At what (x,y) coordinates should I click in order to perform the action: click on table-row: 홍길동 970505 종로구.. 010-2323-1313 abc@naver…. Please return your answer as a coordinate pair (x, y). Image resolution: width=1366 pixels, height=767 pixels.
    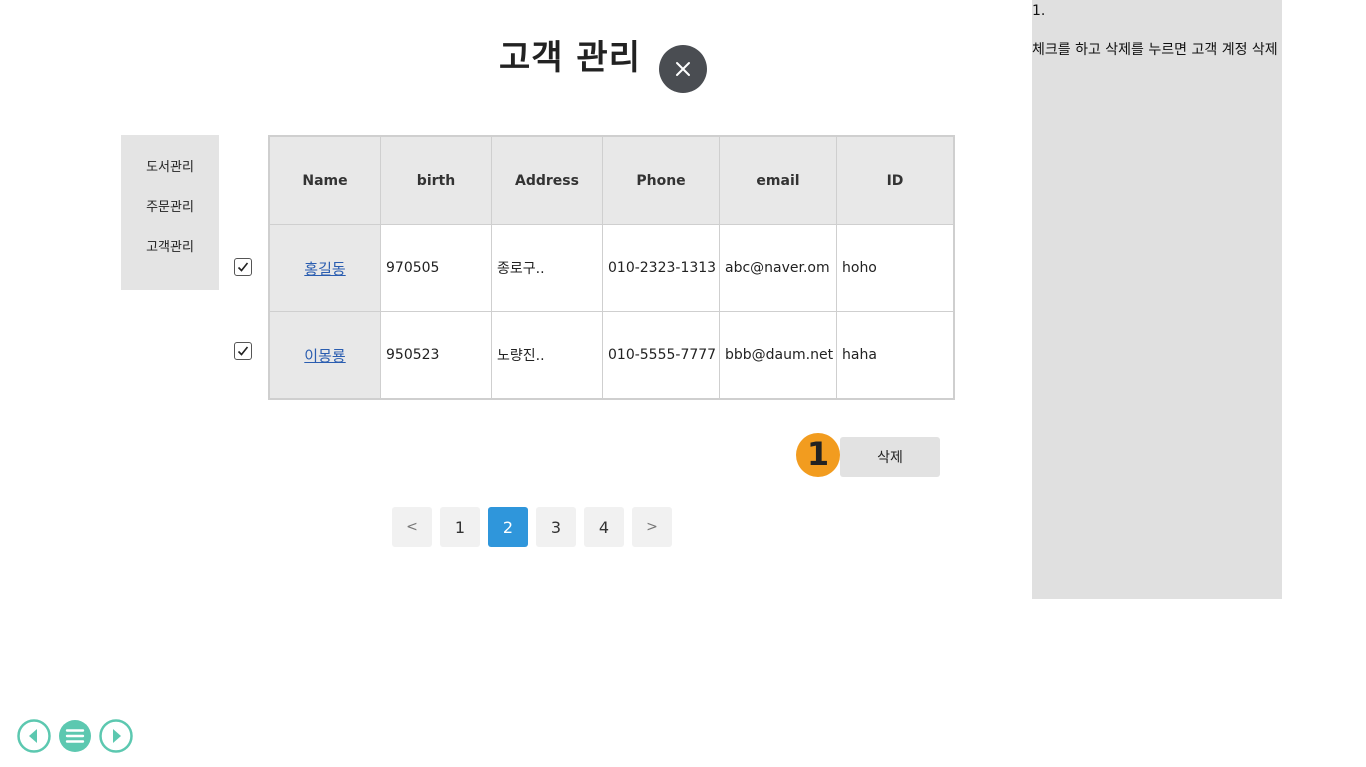
    Looking at the image, I should click on (611, 268).